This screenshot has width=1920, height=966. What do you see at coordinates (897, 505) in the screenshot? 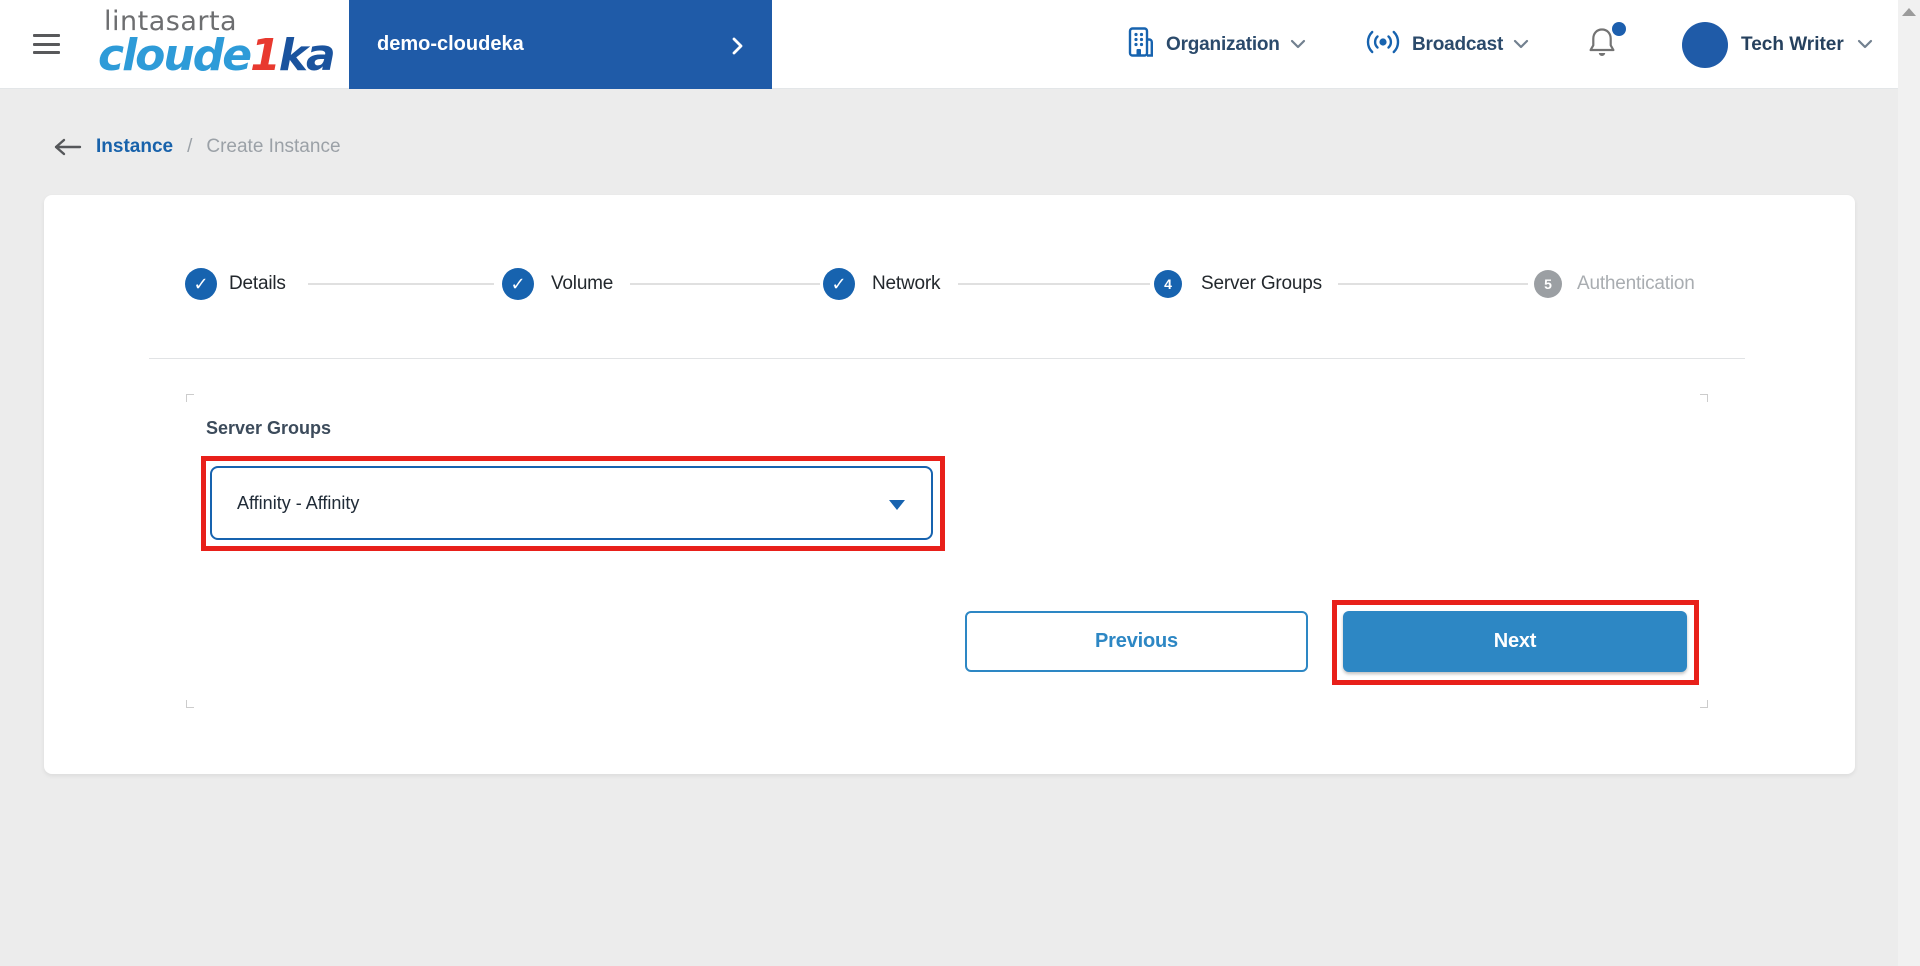
I see `caret-down-icon` at bounding box center [897, 505].